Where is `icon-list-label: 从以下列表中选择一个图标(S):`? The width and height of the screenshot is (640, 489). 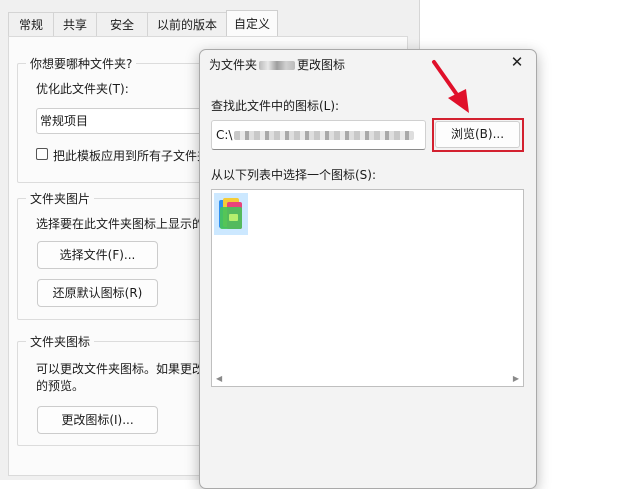
icon-list-label: 从以下列表中选择一个图标(S): is located at coordinates (294, 175).